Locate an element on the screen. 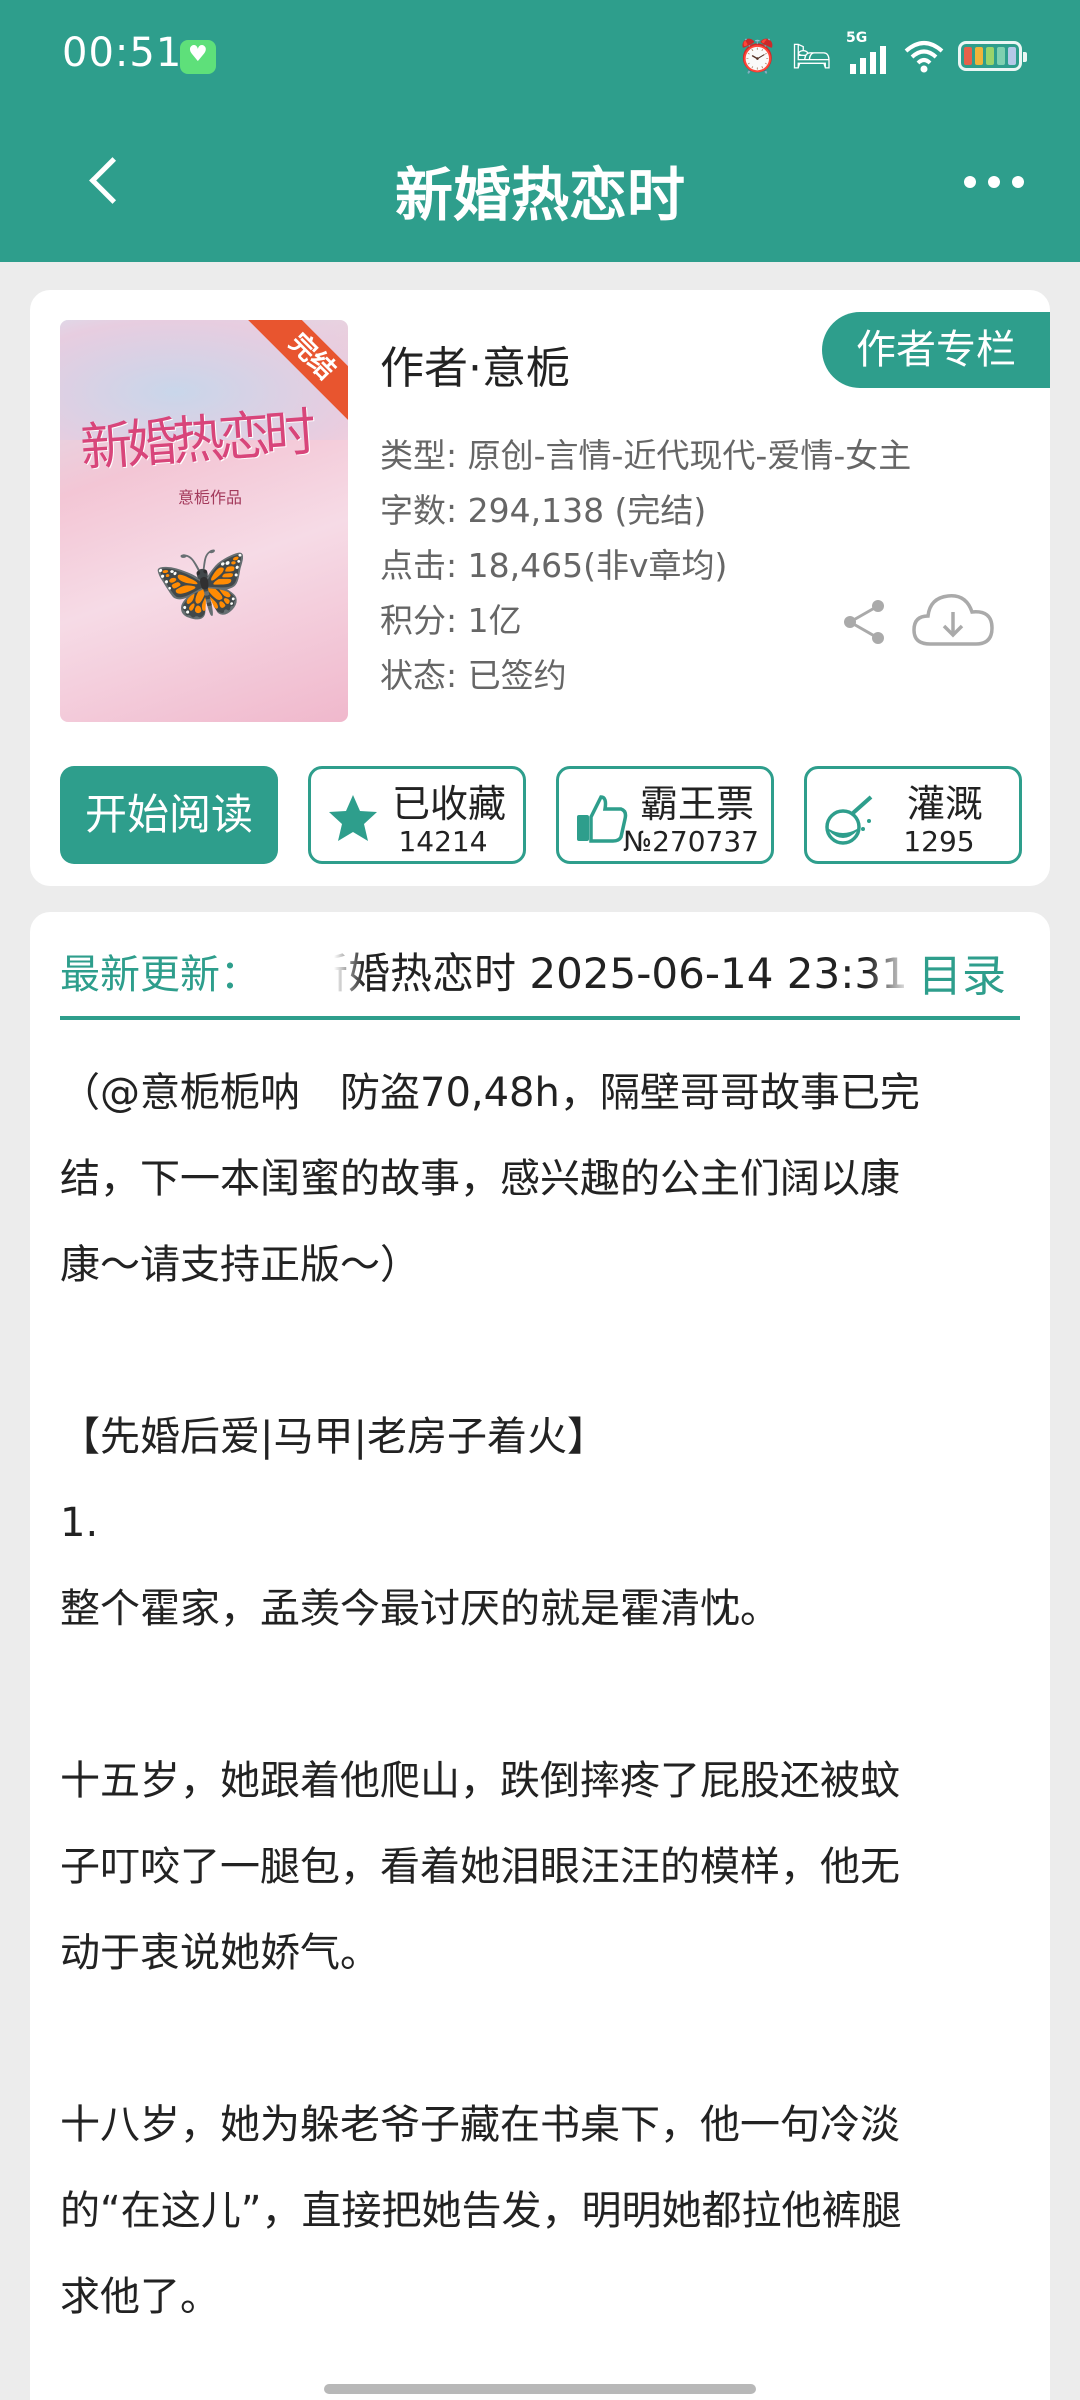 This screenshot has width=1080, height=2400. status-bar: 00:51 ⏰ 🛏 5G is located at coordinates (540, 58).